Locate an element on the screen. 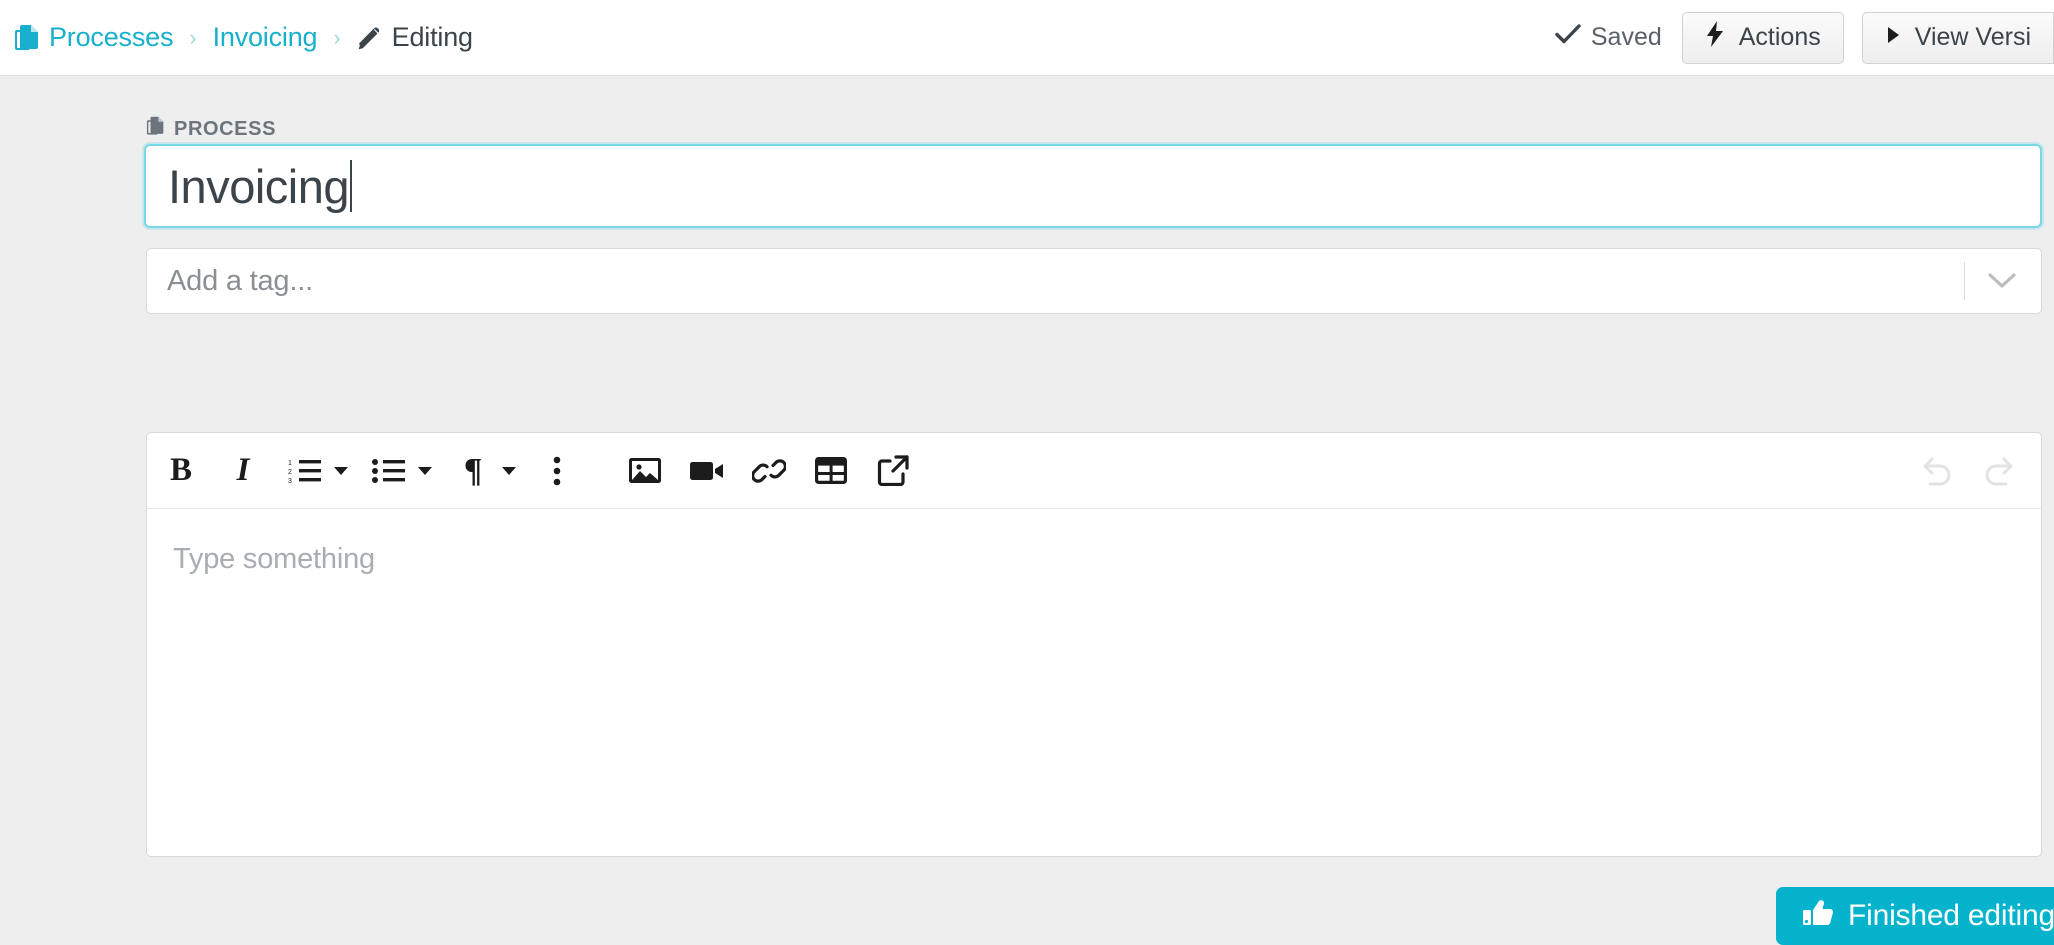 The height and width of the screenshot is (945, 2054). link-icon is located at coordinates (769, 471).